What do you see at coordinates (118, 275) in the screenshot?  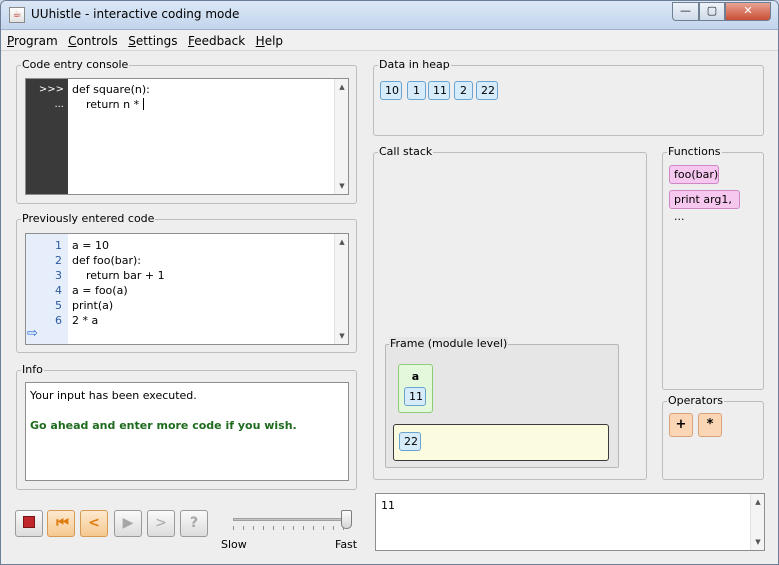 I see `code-line: return bar + 1` at bounding box center [118, 275].